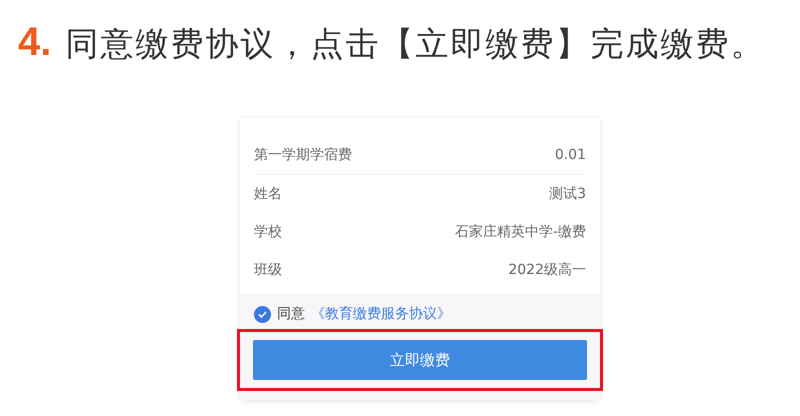  I want to click on pay-button: 立即缴费, so click(420, 360).